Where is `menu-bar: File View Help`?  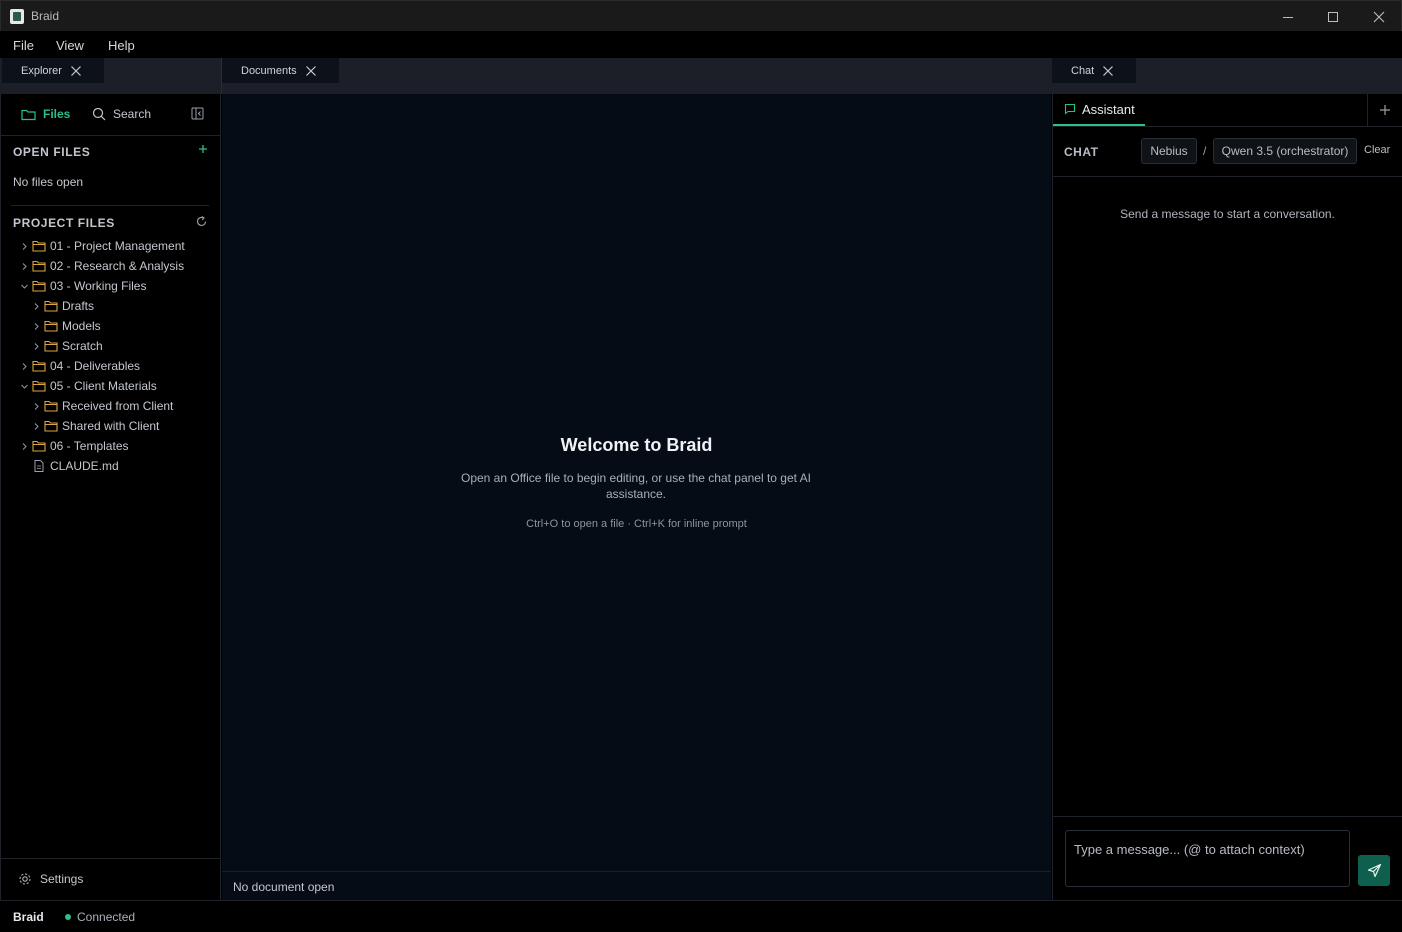 menu-bar: File View Help is located at coordinates (701, 44).